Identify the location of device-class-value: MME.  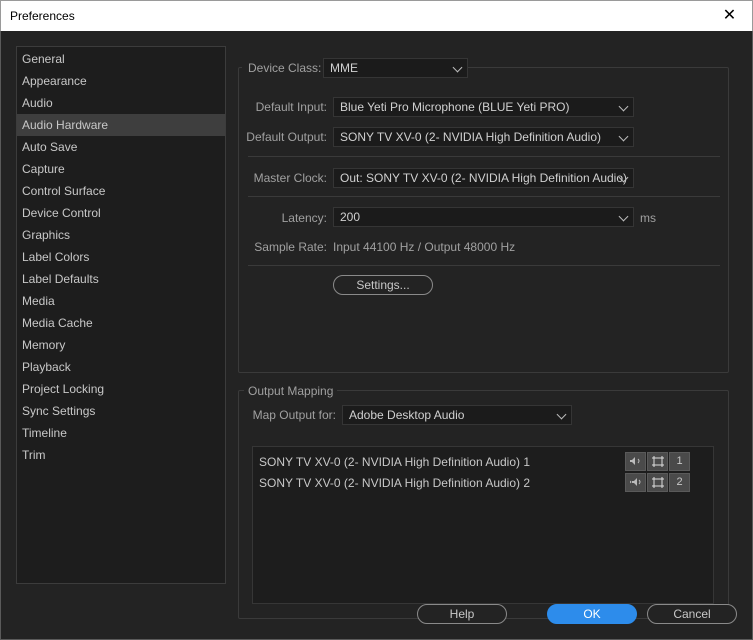
(344, 68).